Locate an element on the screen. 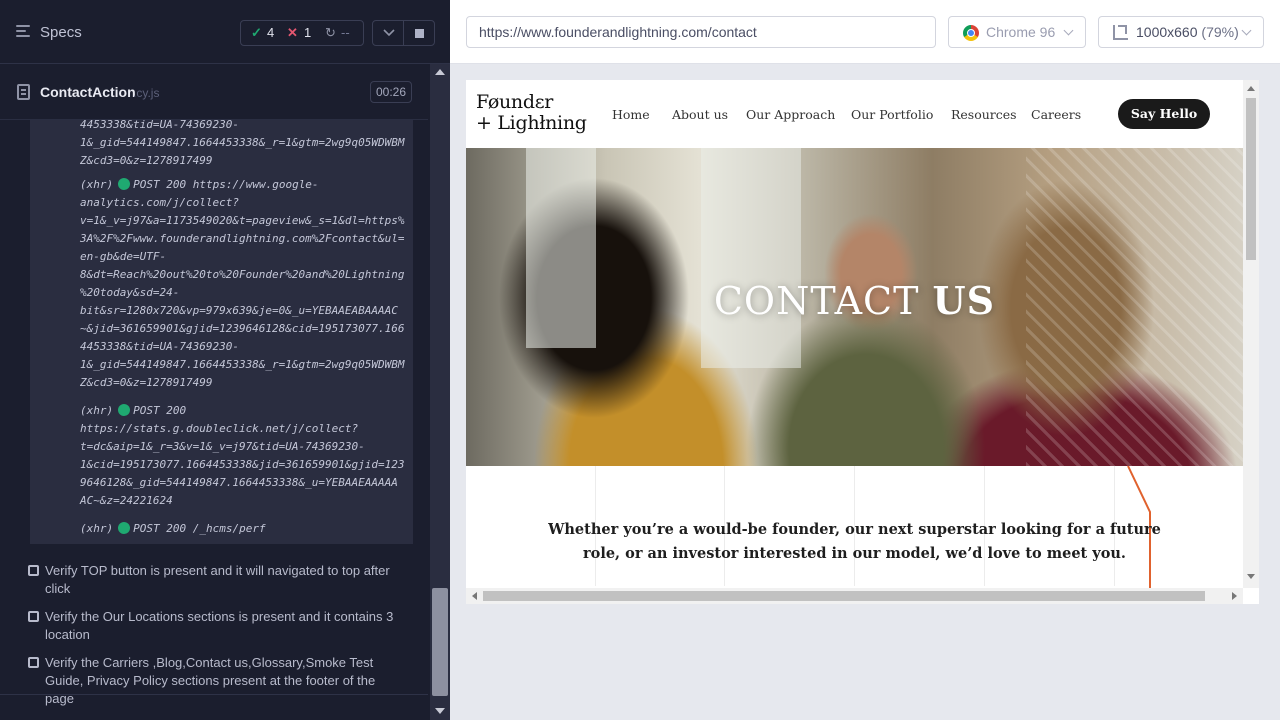 This screenshot has height=720, width=1280. collapse-button is located at coordinates (388, 33).